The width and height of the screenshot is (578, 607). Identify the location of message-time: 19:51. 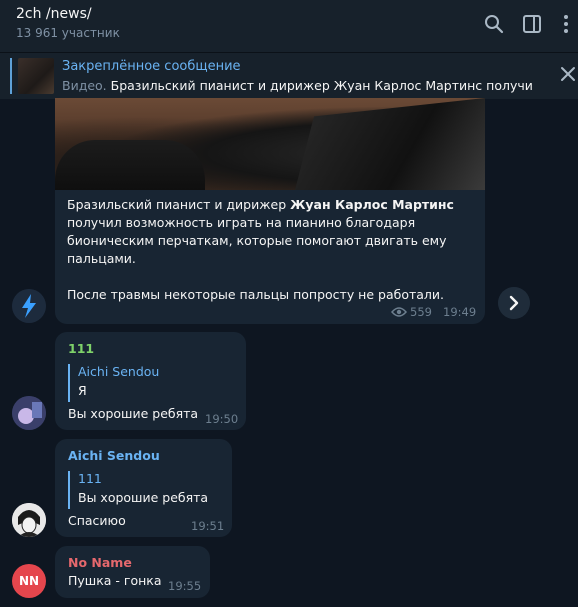
(208, 526).